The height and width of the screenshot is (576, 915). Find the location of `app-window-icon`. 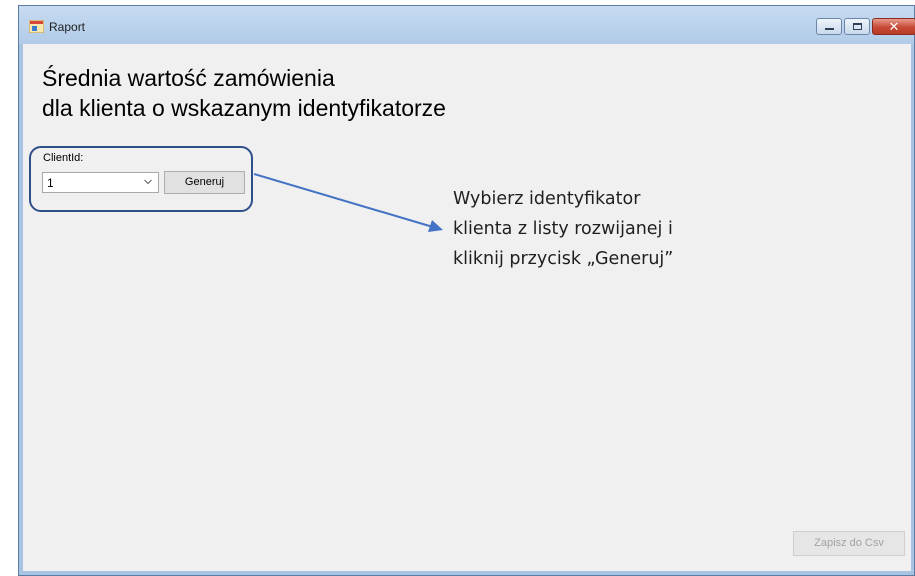

app-window-icon is located at coordinates (36, 26).